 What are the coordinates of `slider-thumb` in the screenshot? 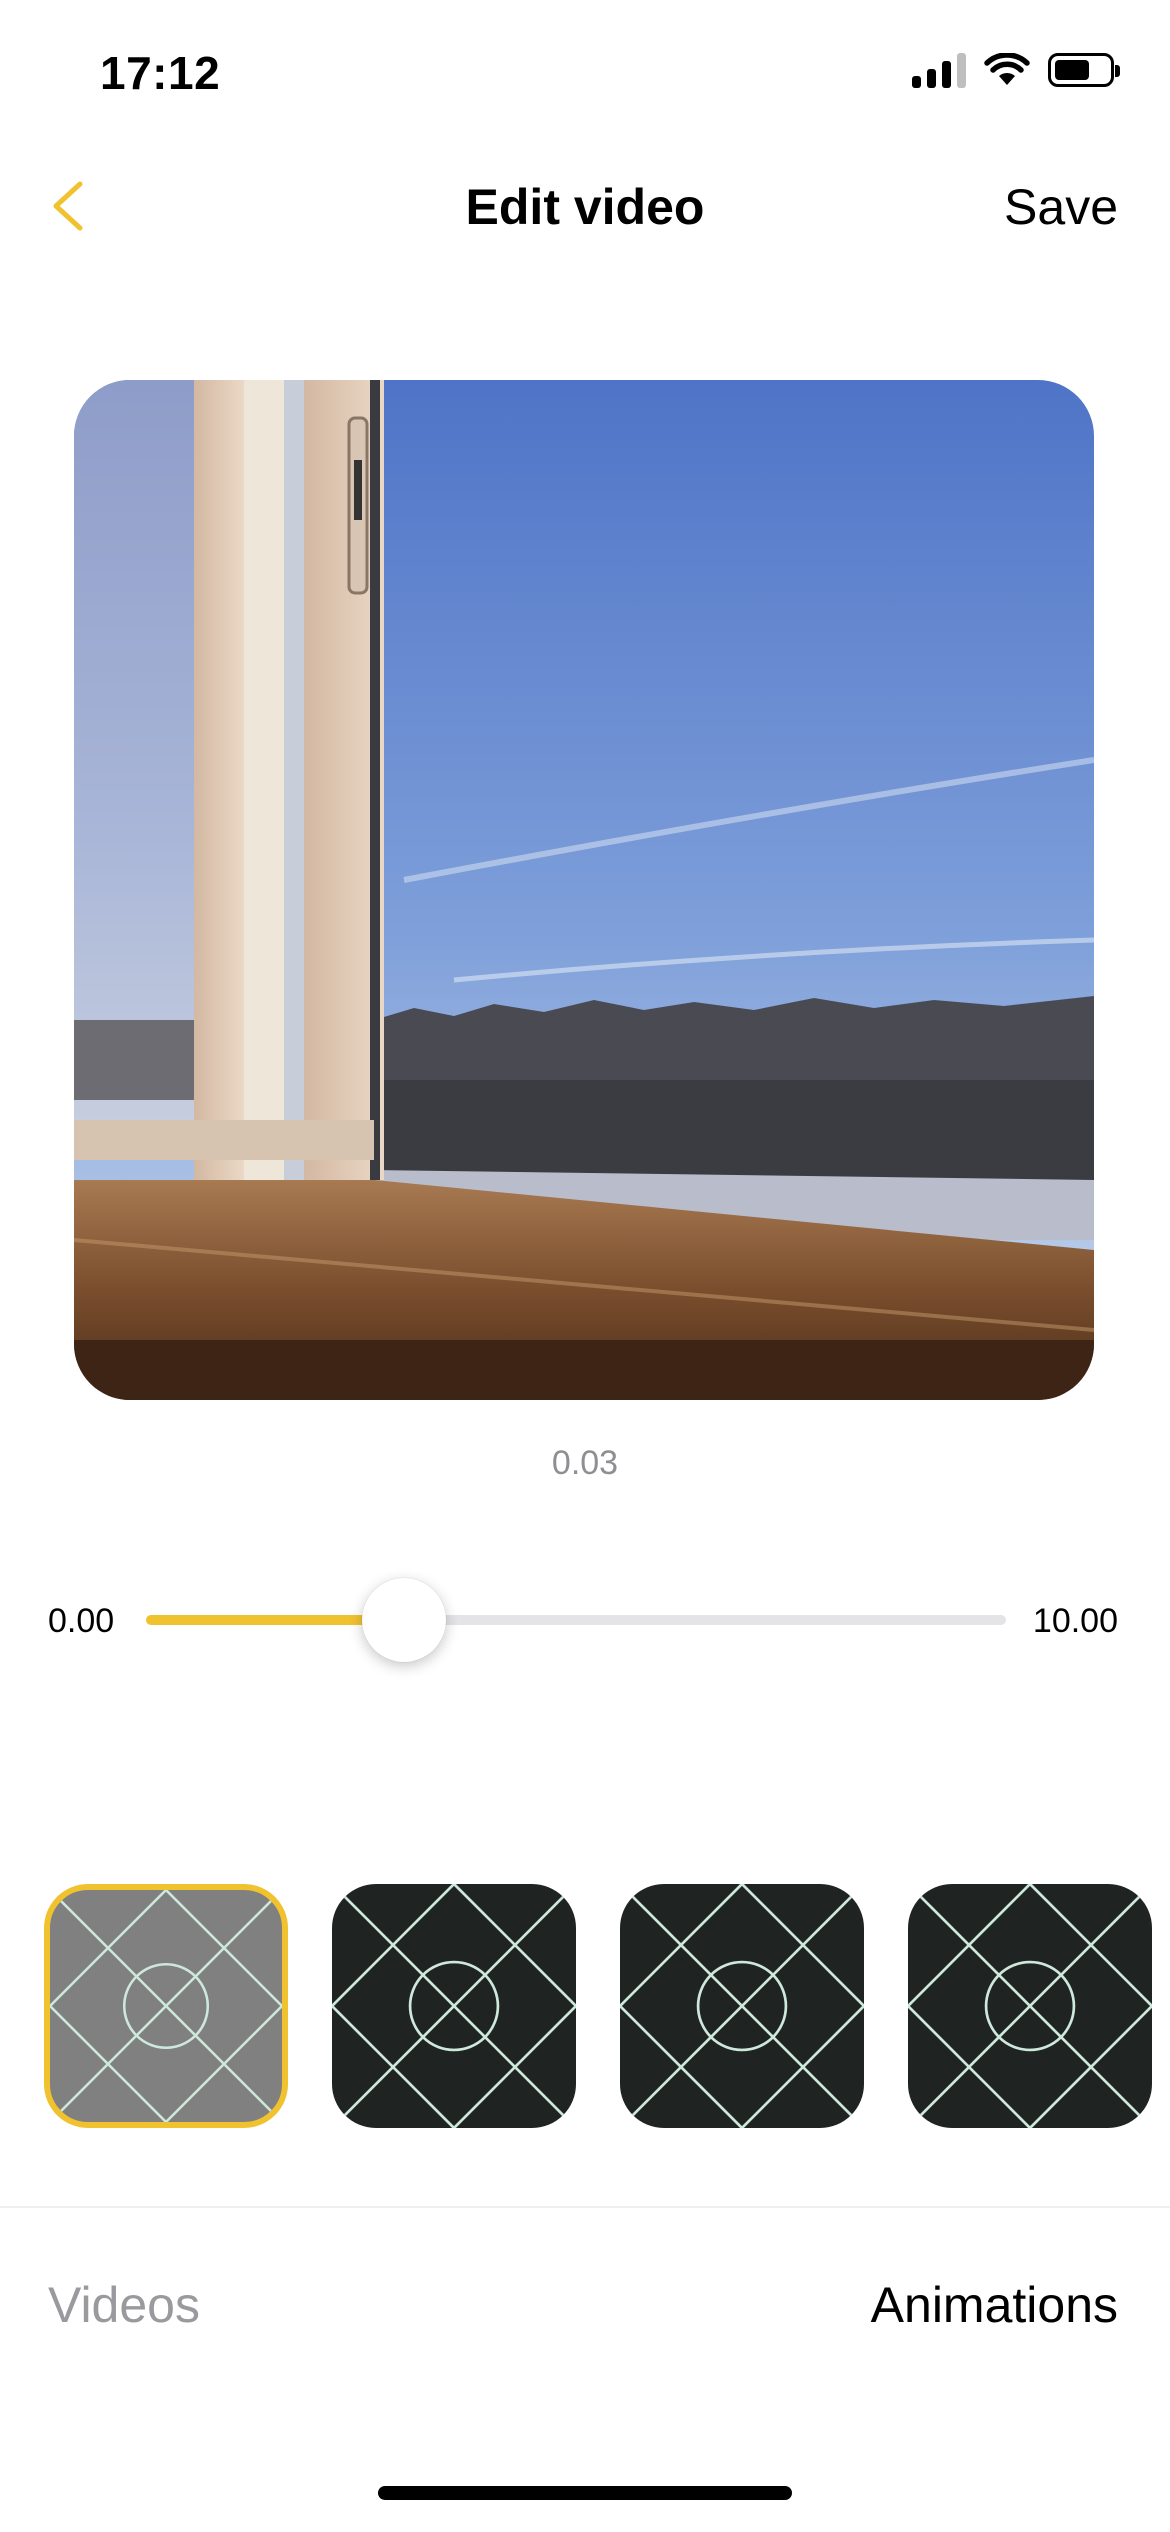 It's located at (404, 1620).